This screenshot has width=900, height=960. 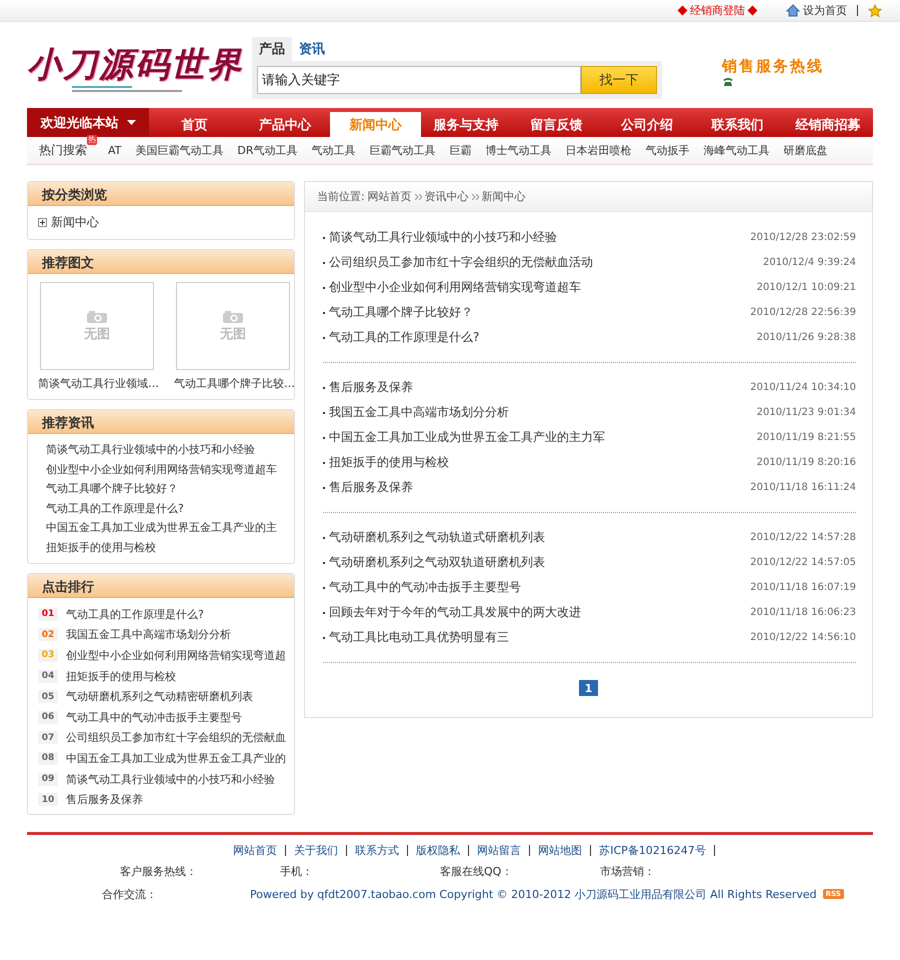 I want to click on set-homepage-link: 设为首页, so click(x=825, y=10).